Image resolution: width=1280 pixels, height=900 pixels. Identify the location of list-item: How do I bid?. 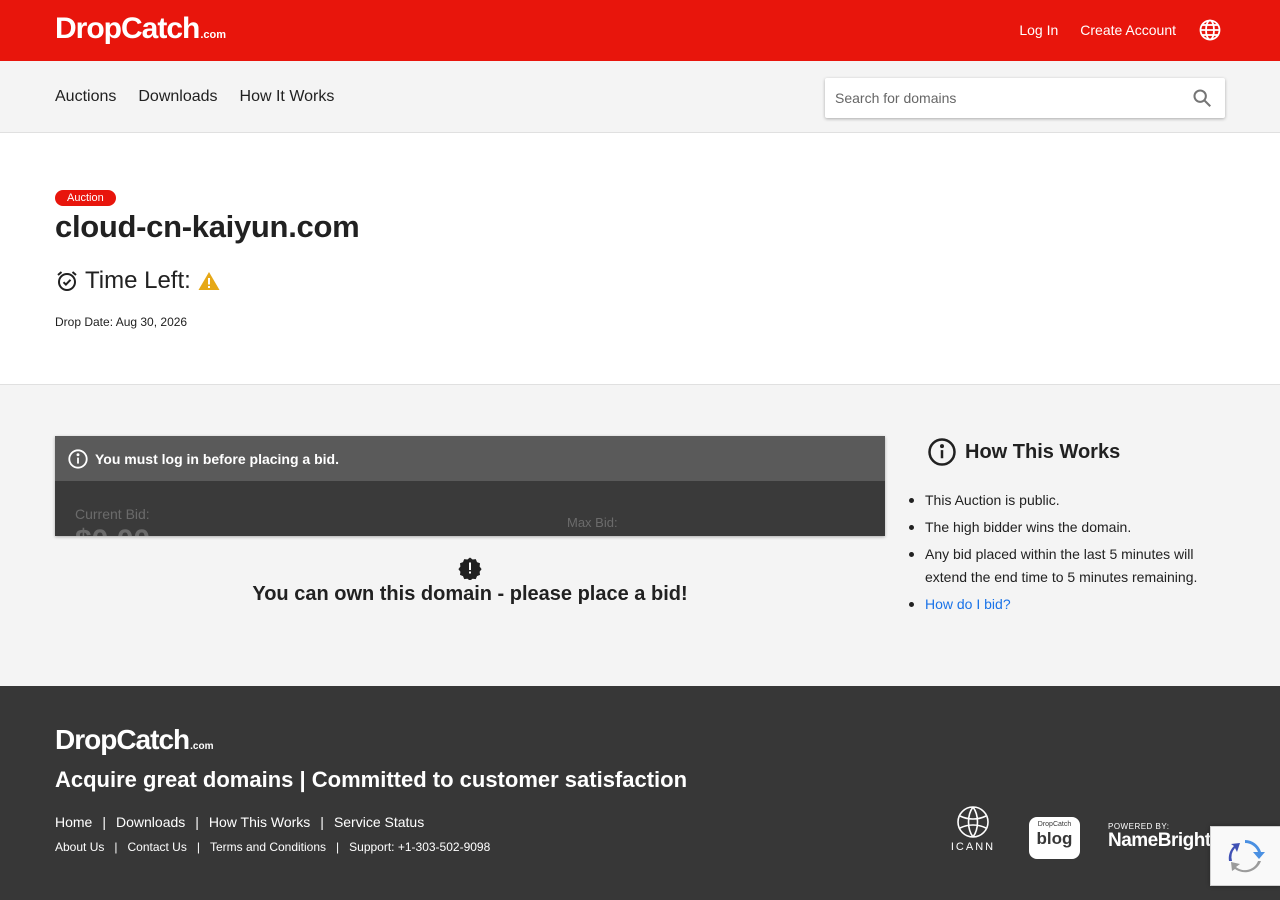
(1067, 604).